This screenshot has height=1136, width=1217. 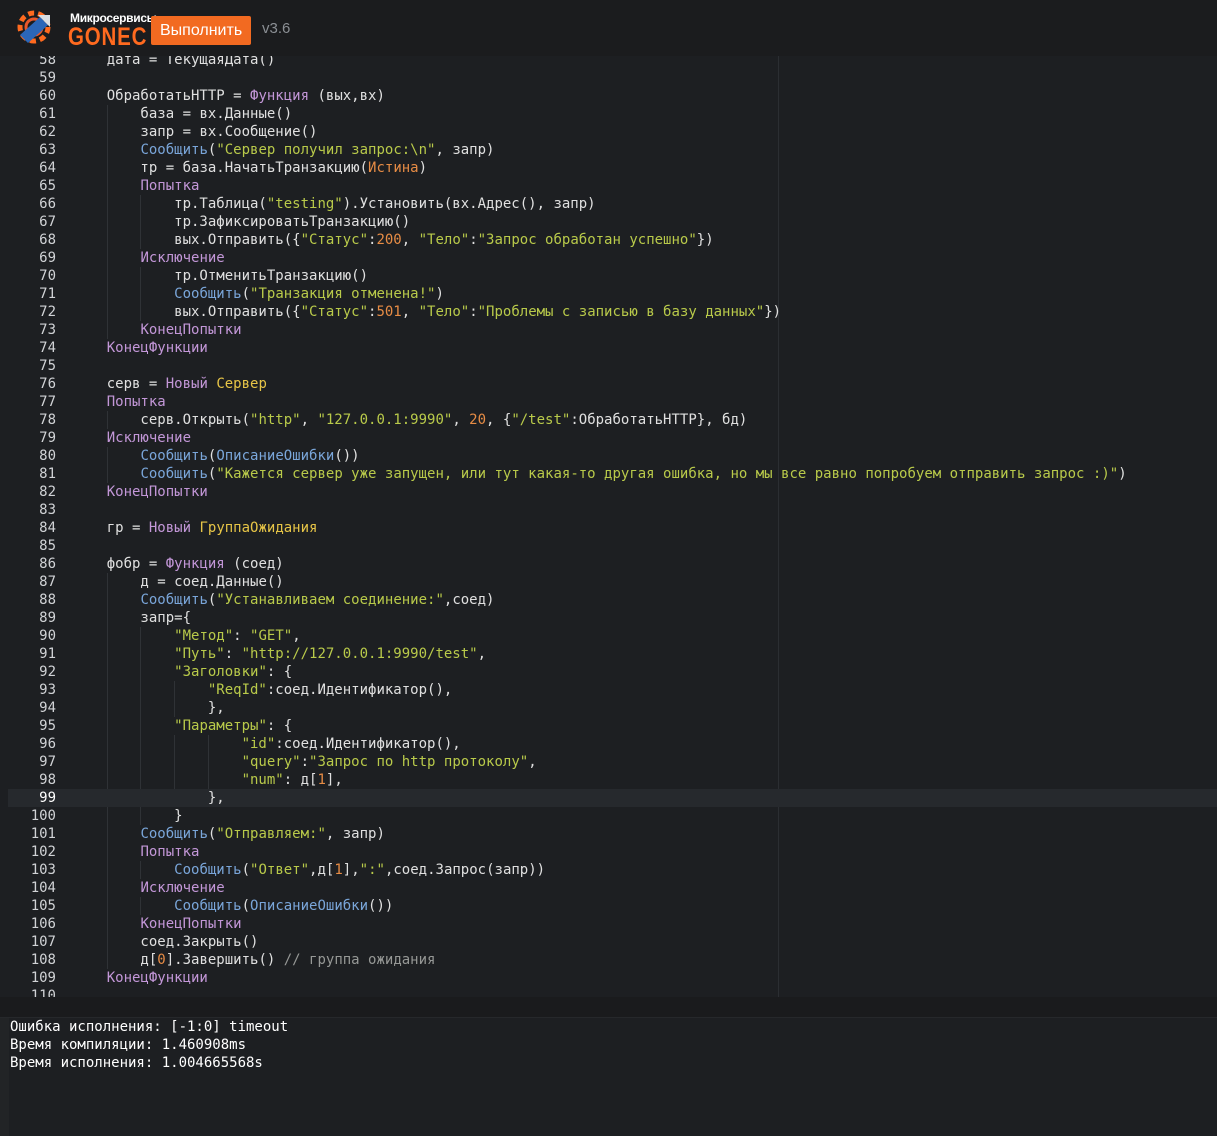 What do you see at coordinates (608, 978) in the screenshot?
I see `code-line: 109 КонецФункции` at bounding box center [608, 978].